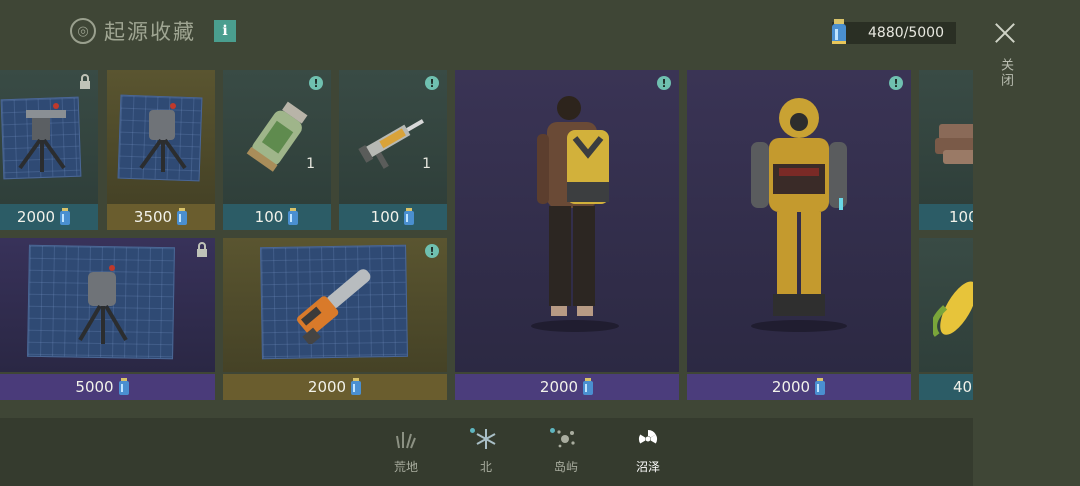  I want to click on close-icon, so click(1005, 33).